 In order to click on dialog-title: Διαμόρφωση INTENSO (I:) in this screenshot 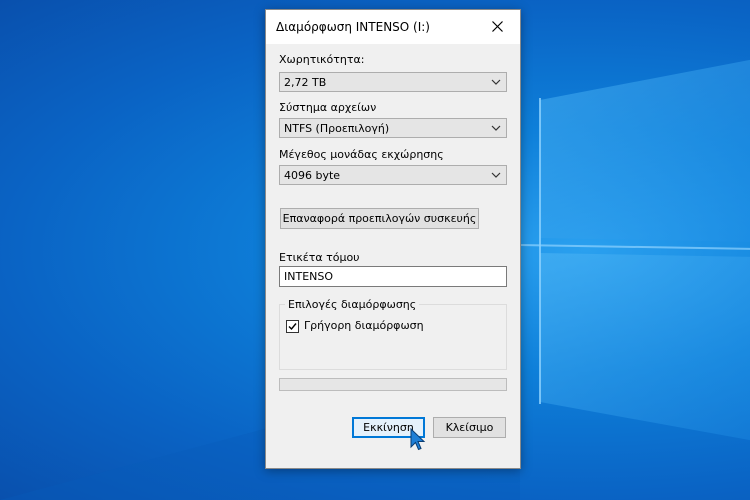, I will do `click(353, 27)`.